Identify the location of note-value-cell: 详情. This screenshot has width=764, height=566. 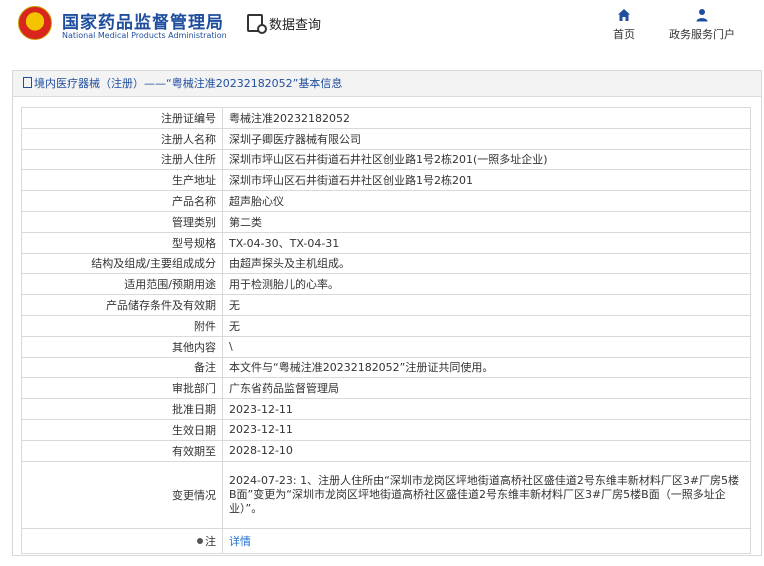
(486, 540).